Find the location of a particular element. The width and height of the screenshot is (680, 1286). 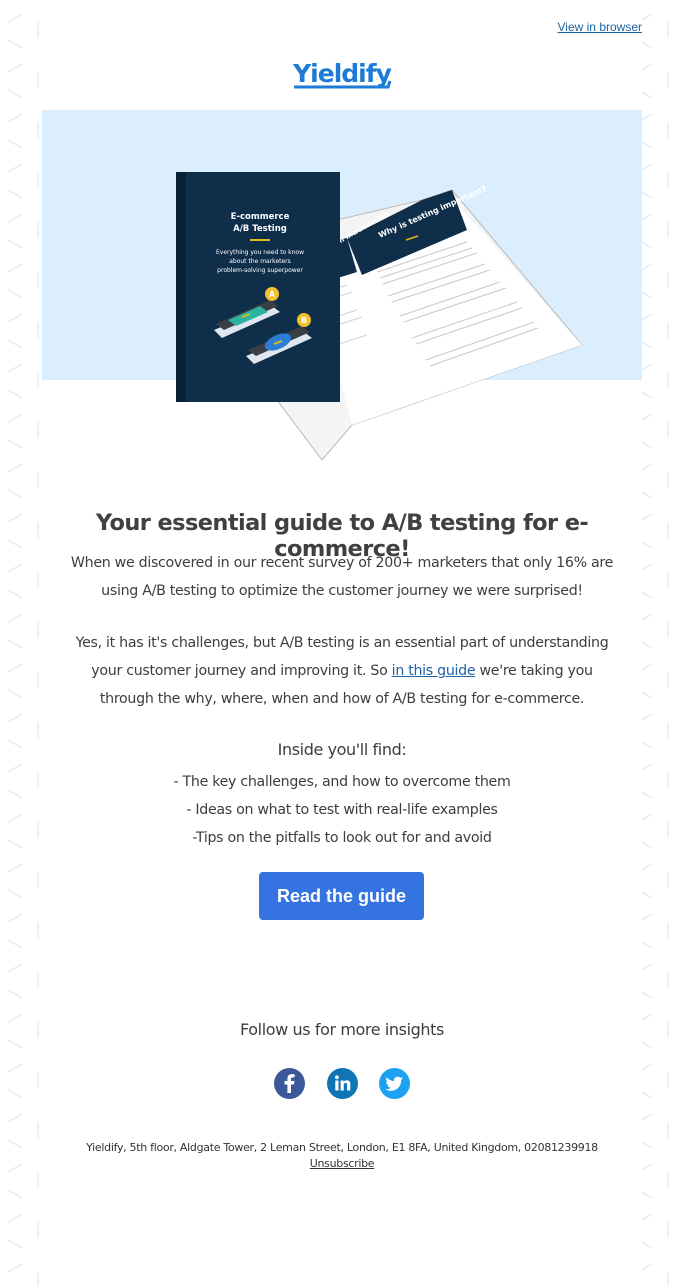

view-in-browser-link: View in browser is located at coordinates (600, 27).